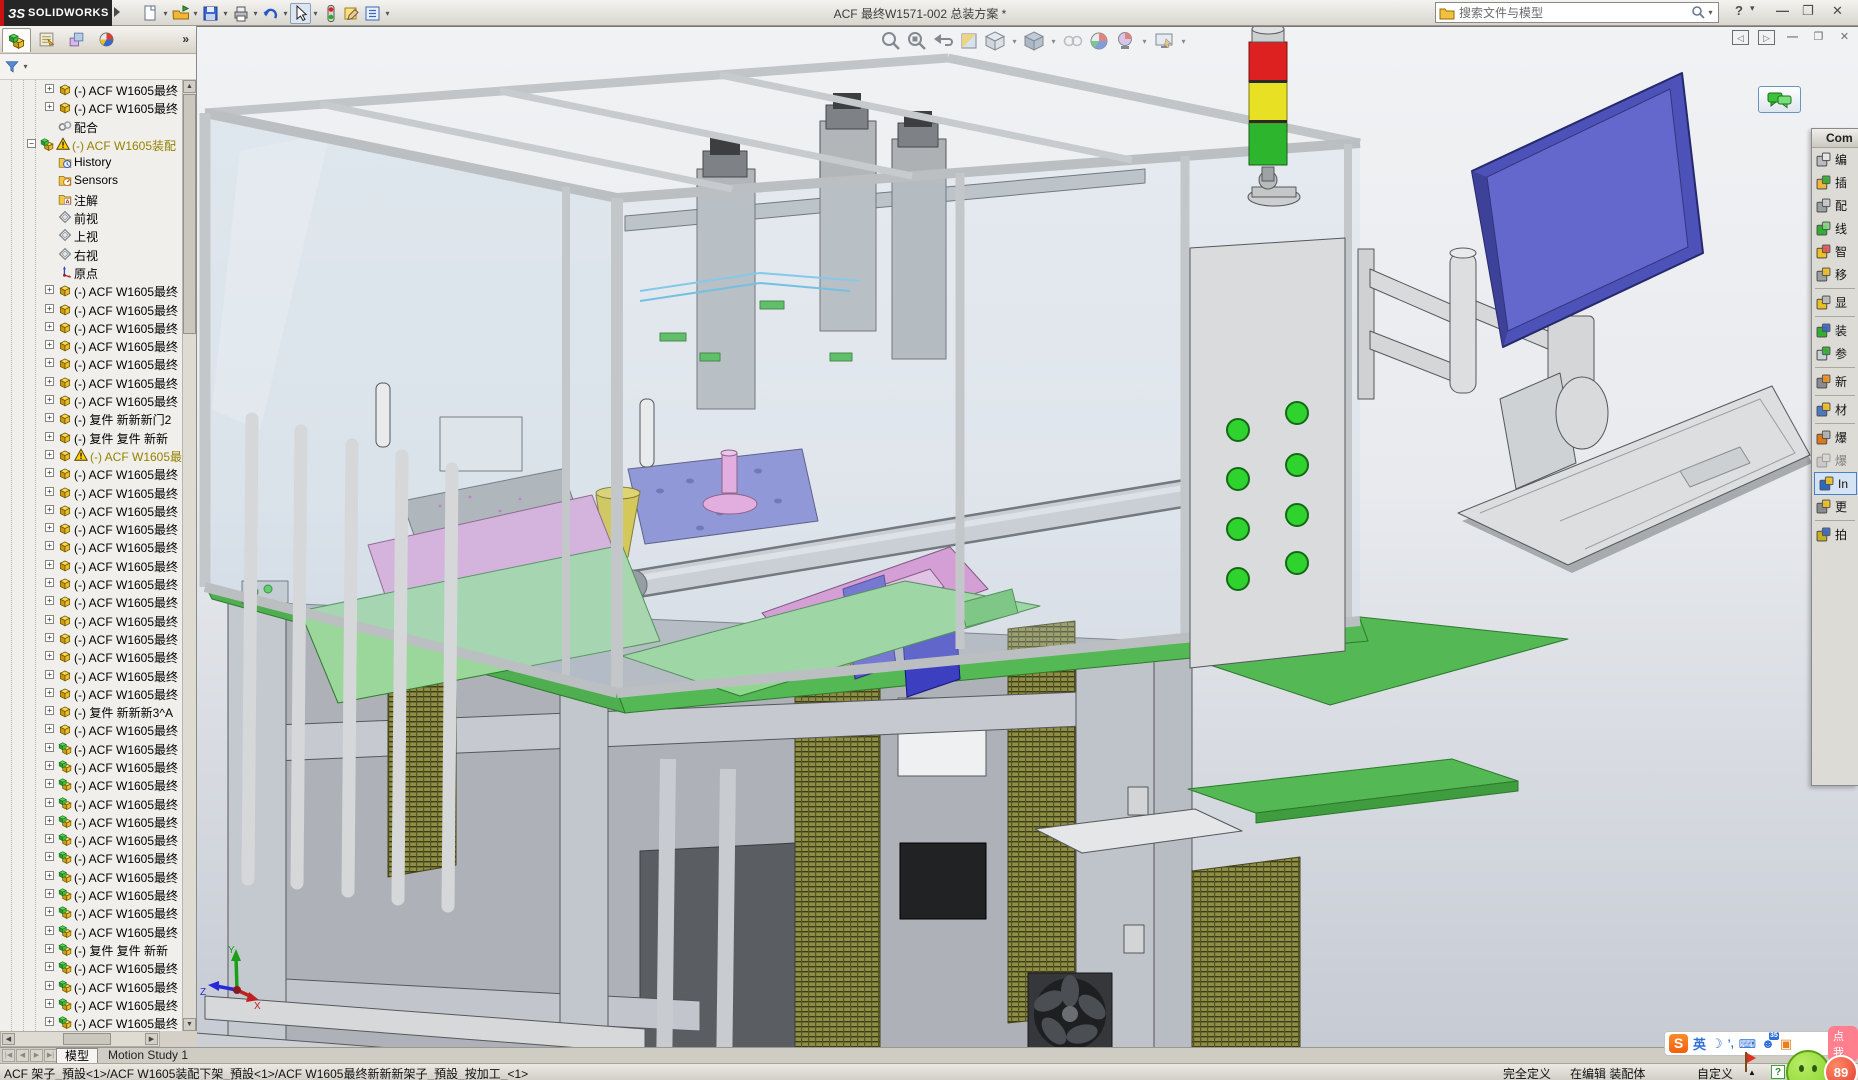 The image size is (1858, 1080). Describe the element at coordinates (12, 67) in the screenshot. I see `filter-icon` at that location.